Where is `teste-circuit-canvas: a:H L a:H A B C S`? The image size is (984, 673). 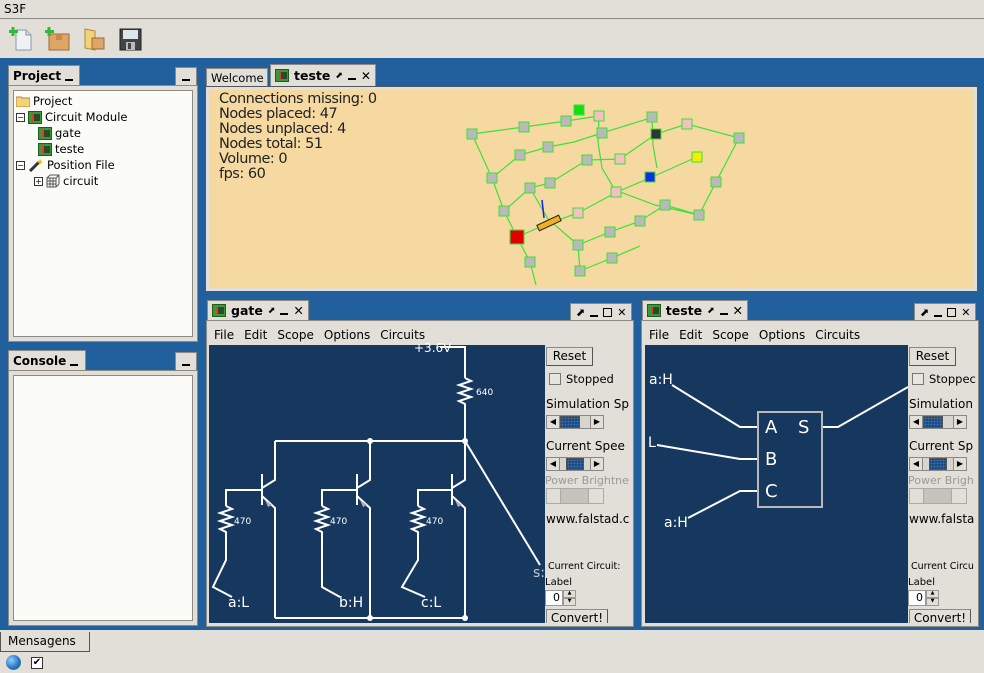
teste-circuit-canvas: a:H L a:H A B C S is located at coordinates (776, 484).